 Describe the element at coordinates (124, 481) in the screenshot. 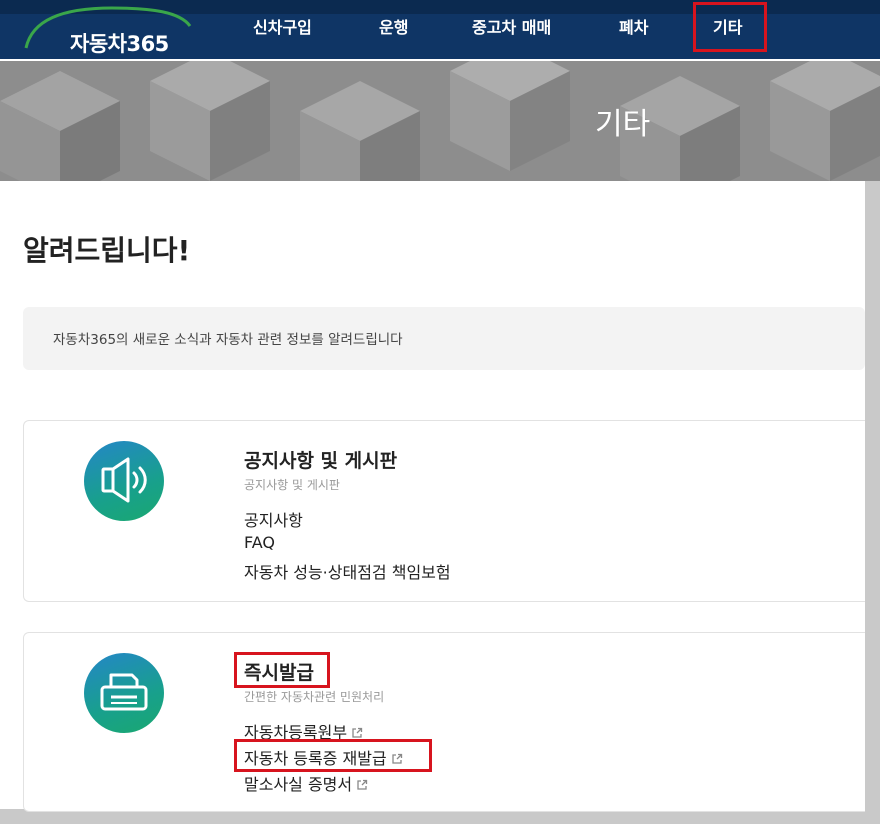

I see `speaker-icon` at that location.